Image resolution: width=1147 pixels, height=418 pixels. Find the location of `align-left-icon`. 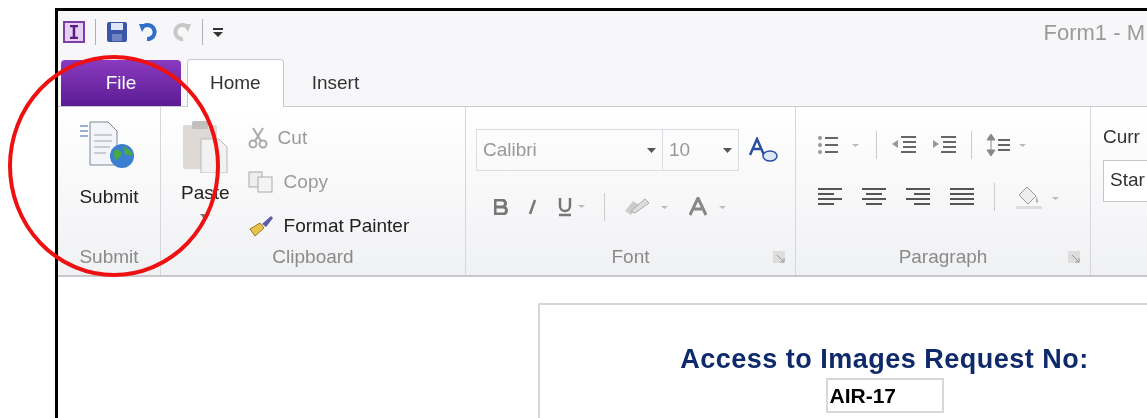

align-left-icon is located at coordinates (830, 197).